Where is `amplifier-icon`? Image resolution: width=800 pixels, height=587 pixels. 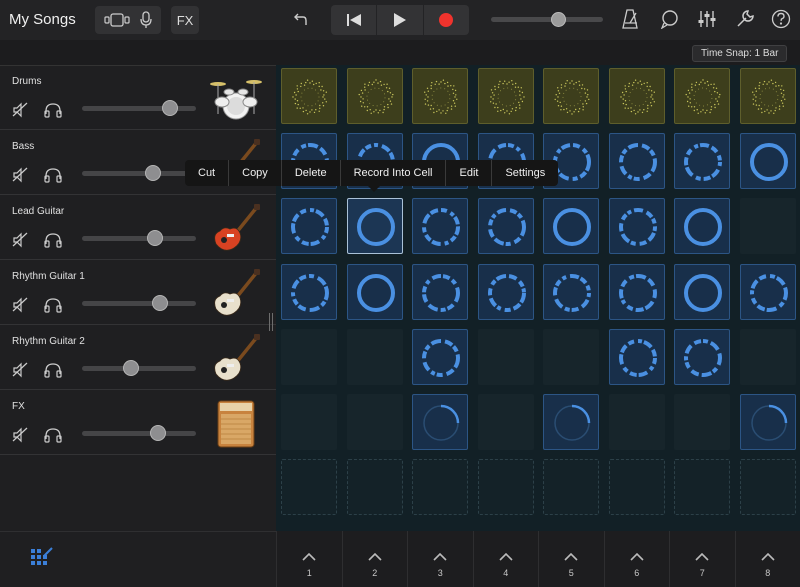
amplifier-icon is located at coordinates (236, 424).